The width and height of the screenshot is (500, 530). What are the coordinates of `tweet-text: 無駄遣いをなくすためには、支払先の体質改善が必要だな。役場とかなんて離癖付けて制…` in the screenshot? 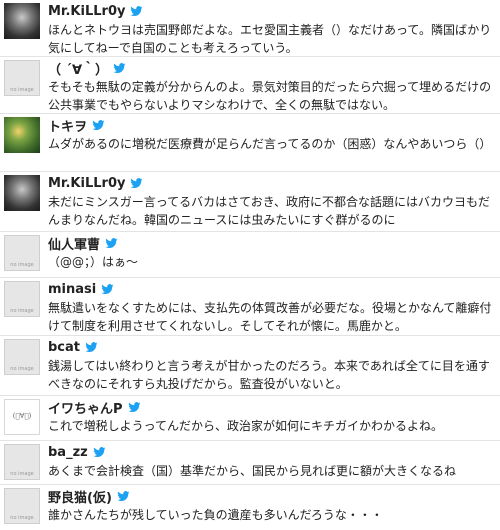 It's located at (270, 317).